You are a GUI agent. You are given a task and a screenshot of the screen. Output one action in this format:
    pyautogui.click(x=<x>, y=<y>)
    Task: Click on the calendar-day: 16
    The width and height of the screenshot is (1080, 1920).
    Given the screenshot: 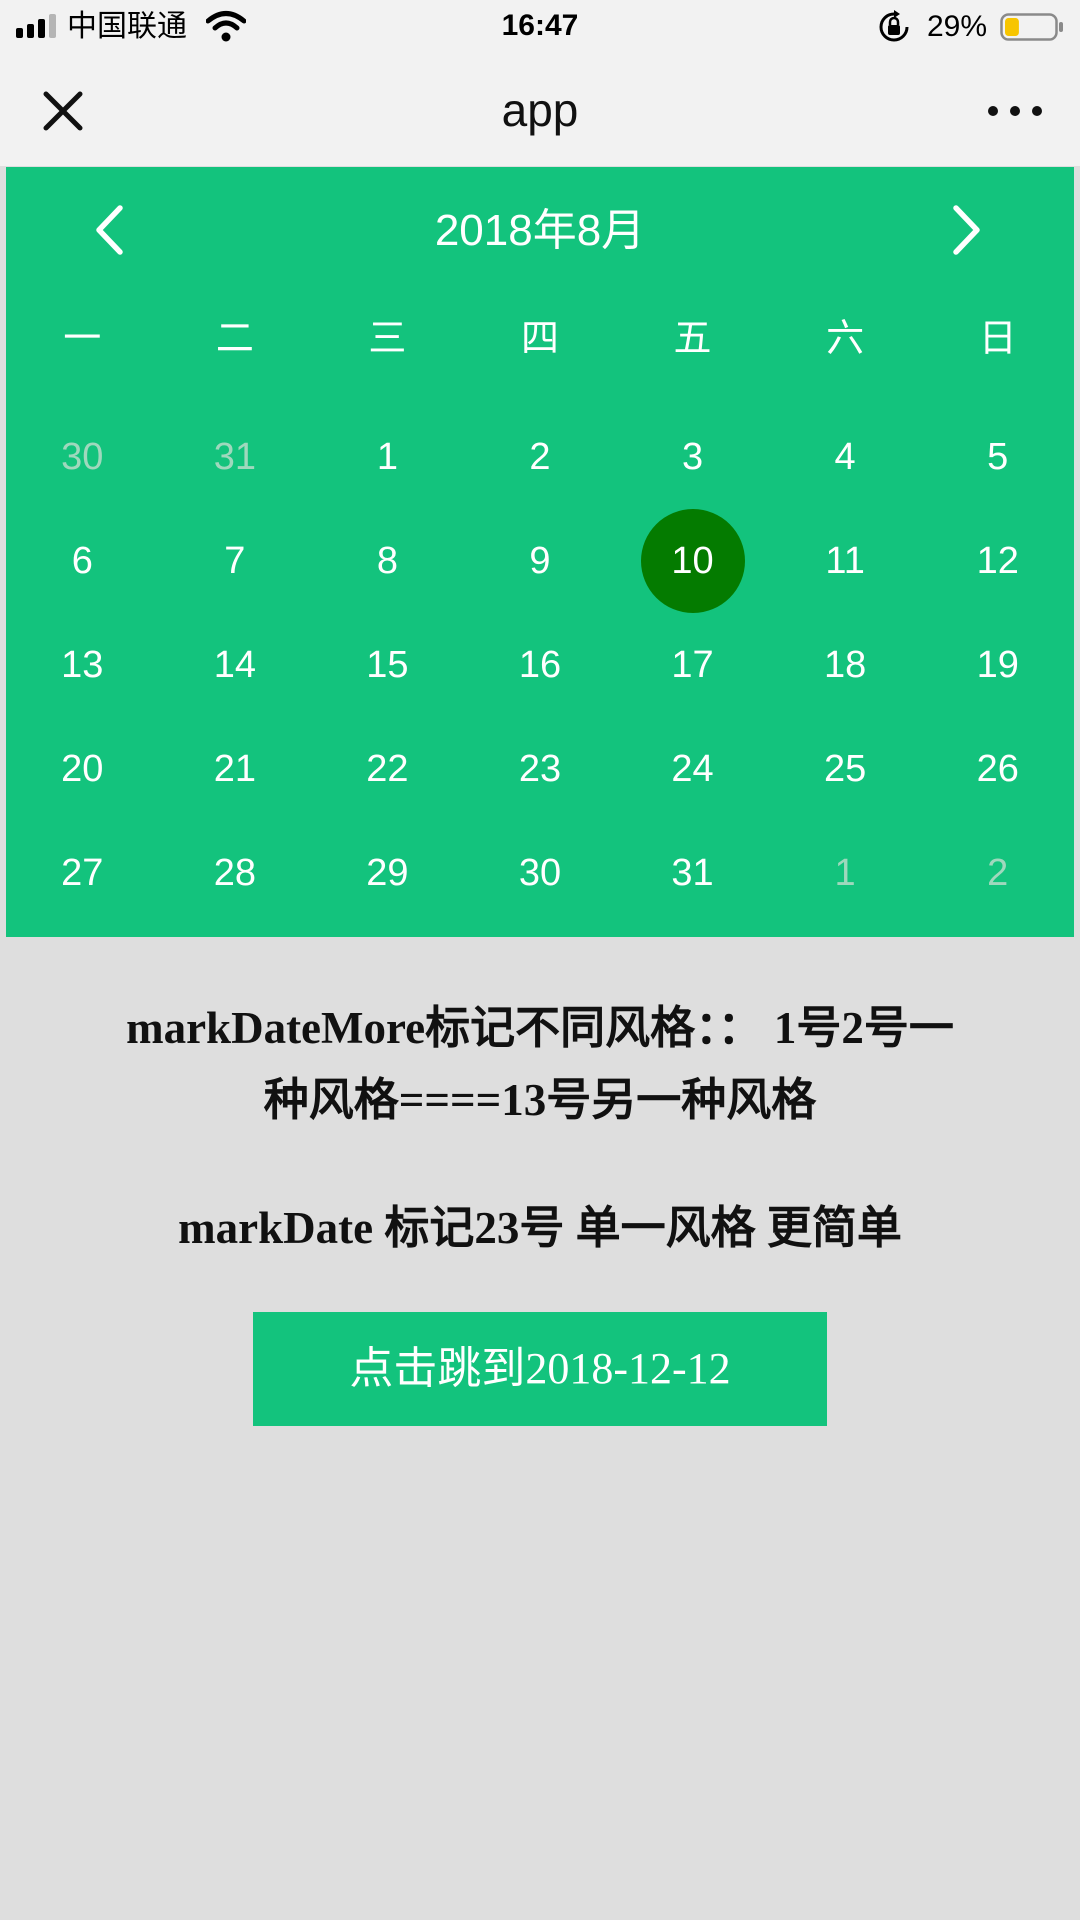 What is the action you would take?
    pyautogui.click(x=540, y=665)
    